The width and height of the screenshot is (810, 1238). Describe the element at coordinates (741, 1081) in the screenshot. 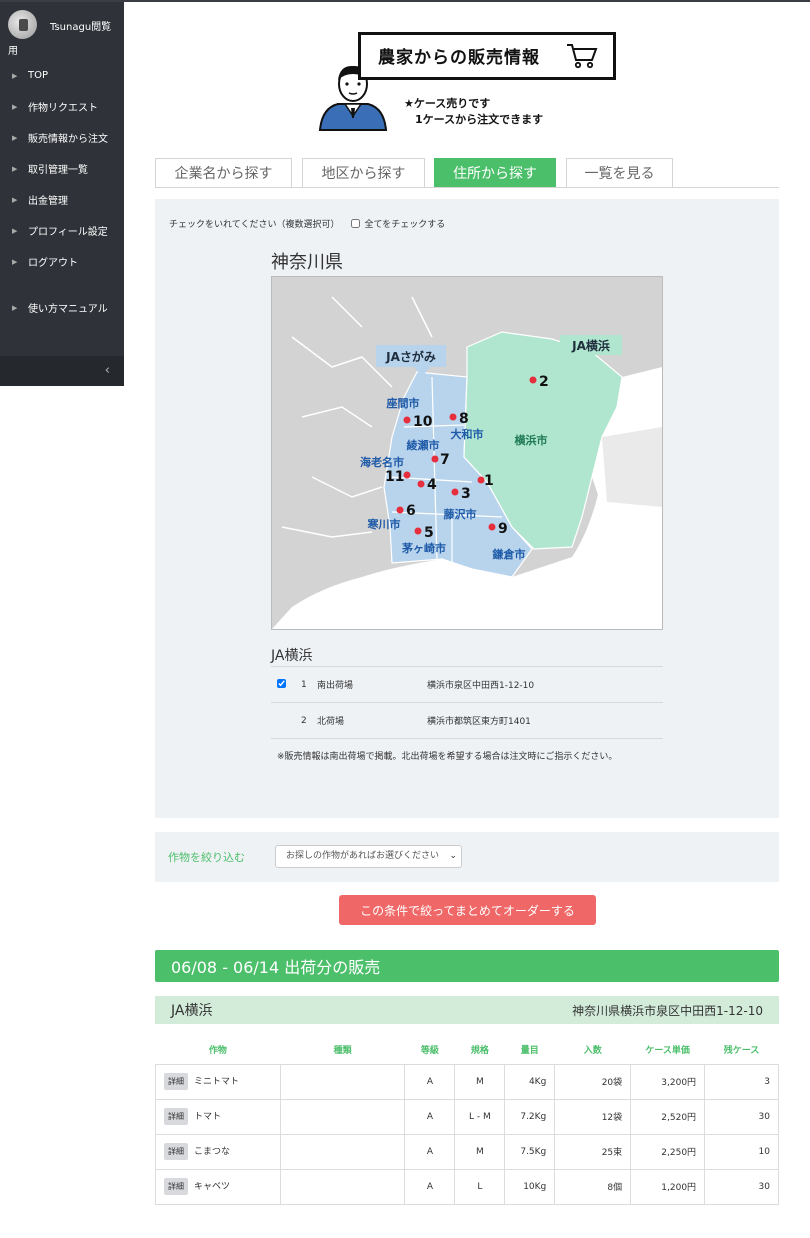

I see `crop-remaining: 3` at that location.